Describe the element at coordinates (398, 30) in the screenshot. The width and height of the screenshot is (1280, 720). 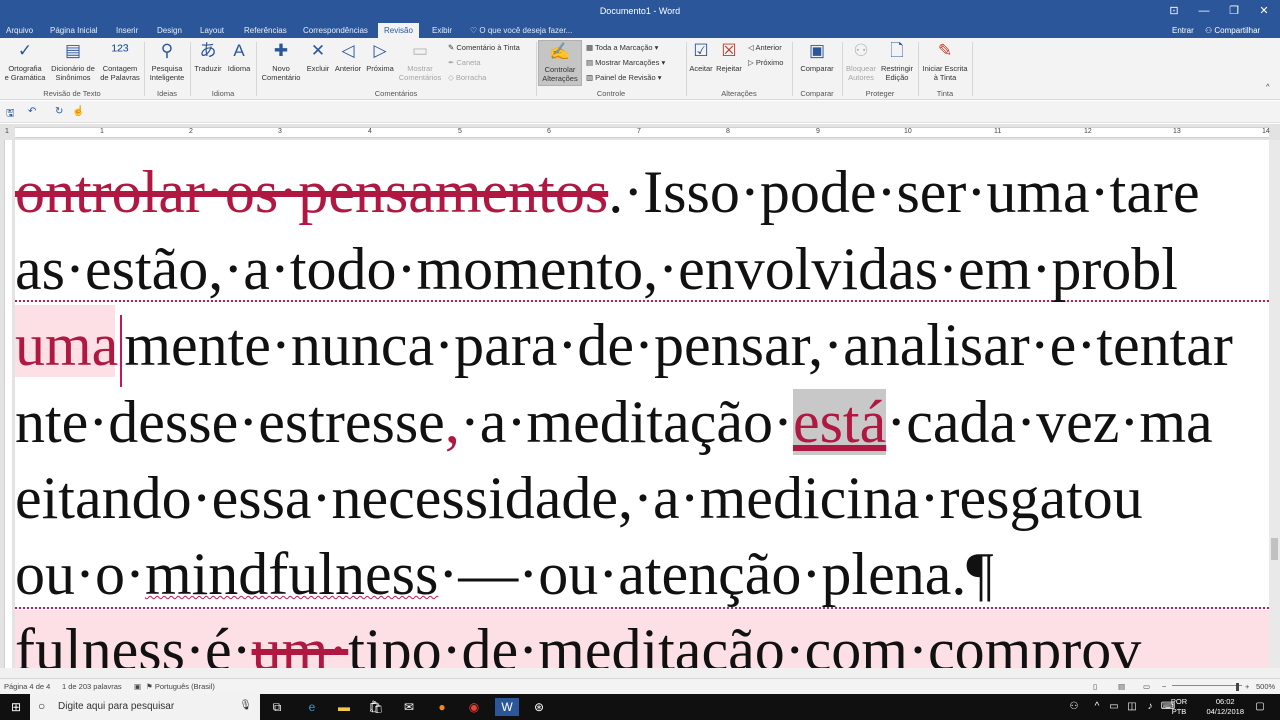
I see `tab-revisao: Revisão` at that location.